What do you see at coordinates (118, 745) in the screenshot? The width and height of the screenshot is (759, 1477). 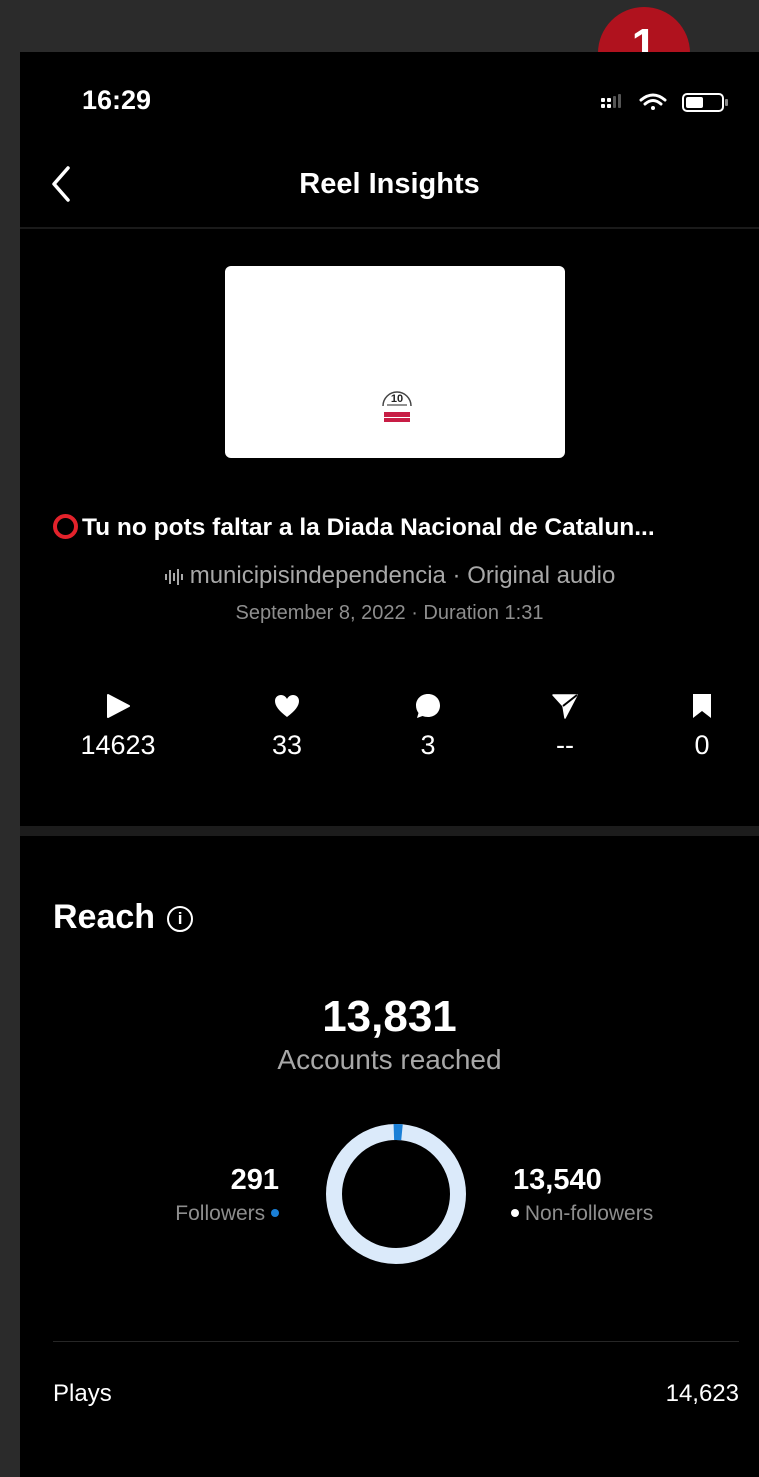 I see `plays-count: 14623` at bounding box center [118, 745].